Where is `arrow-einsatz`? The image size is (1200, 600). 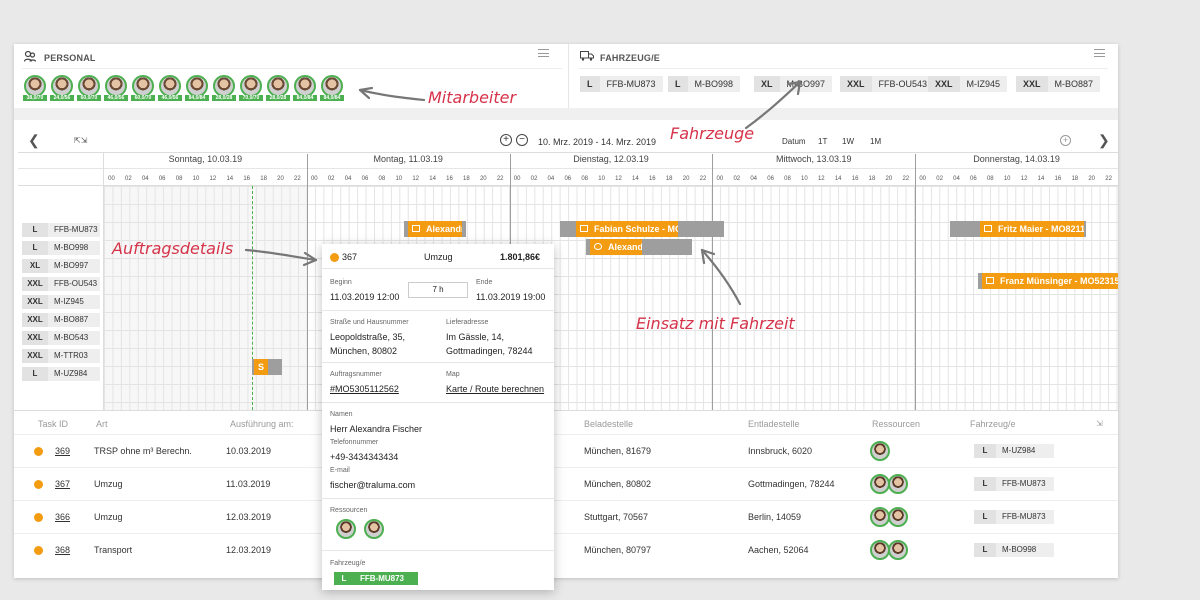
arrow-einsatz is located at coordinates (721, 277).